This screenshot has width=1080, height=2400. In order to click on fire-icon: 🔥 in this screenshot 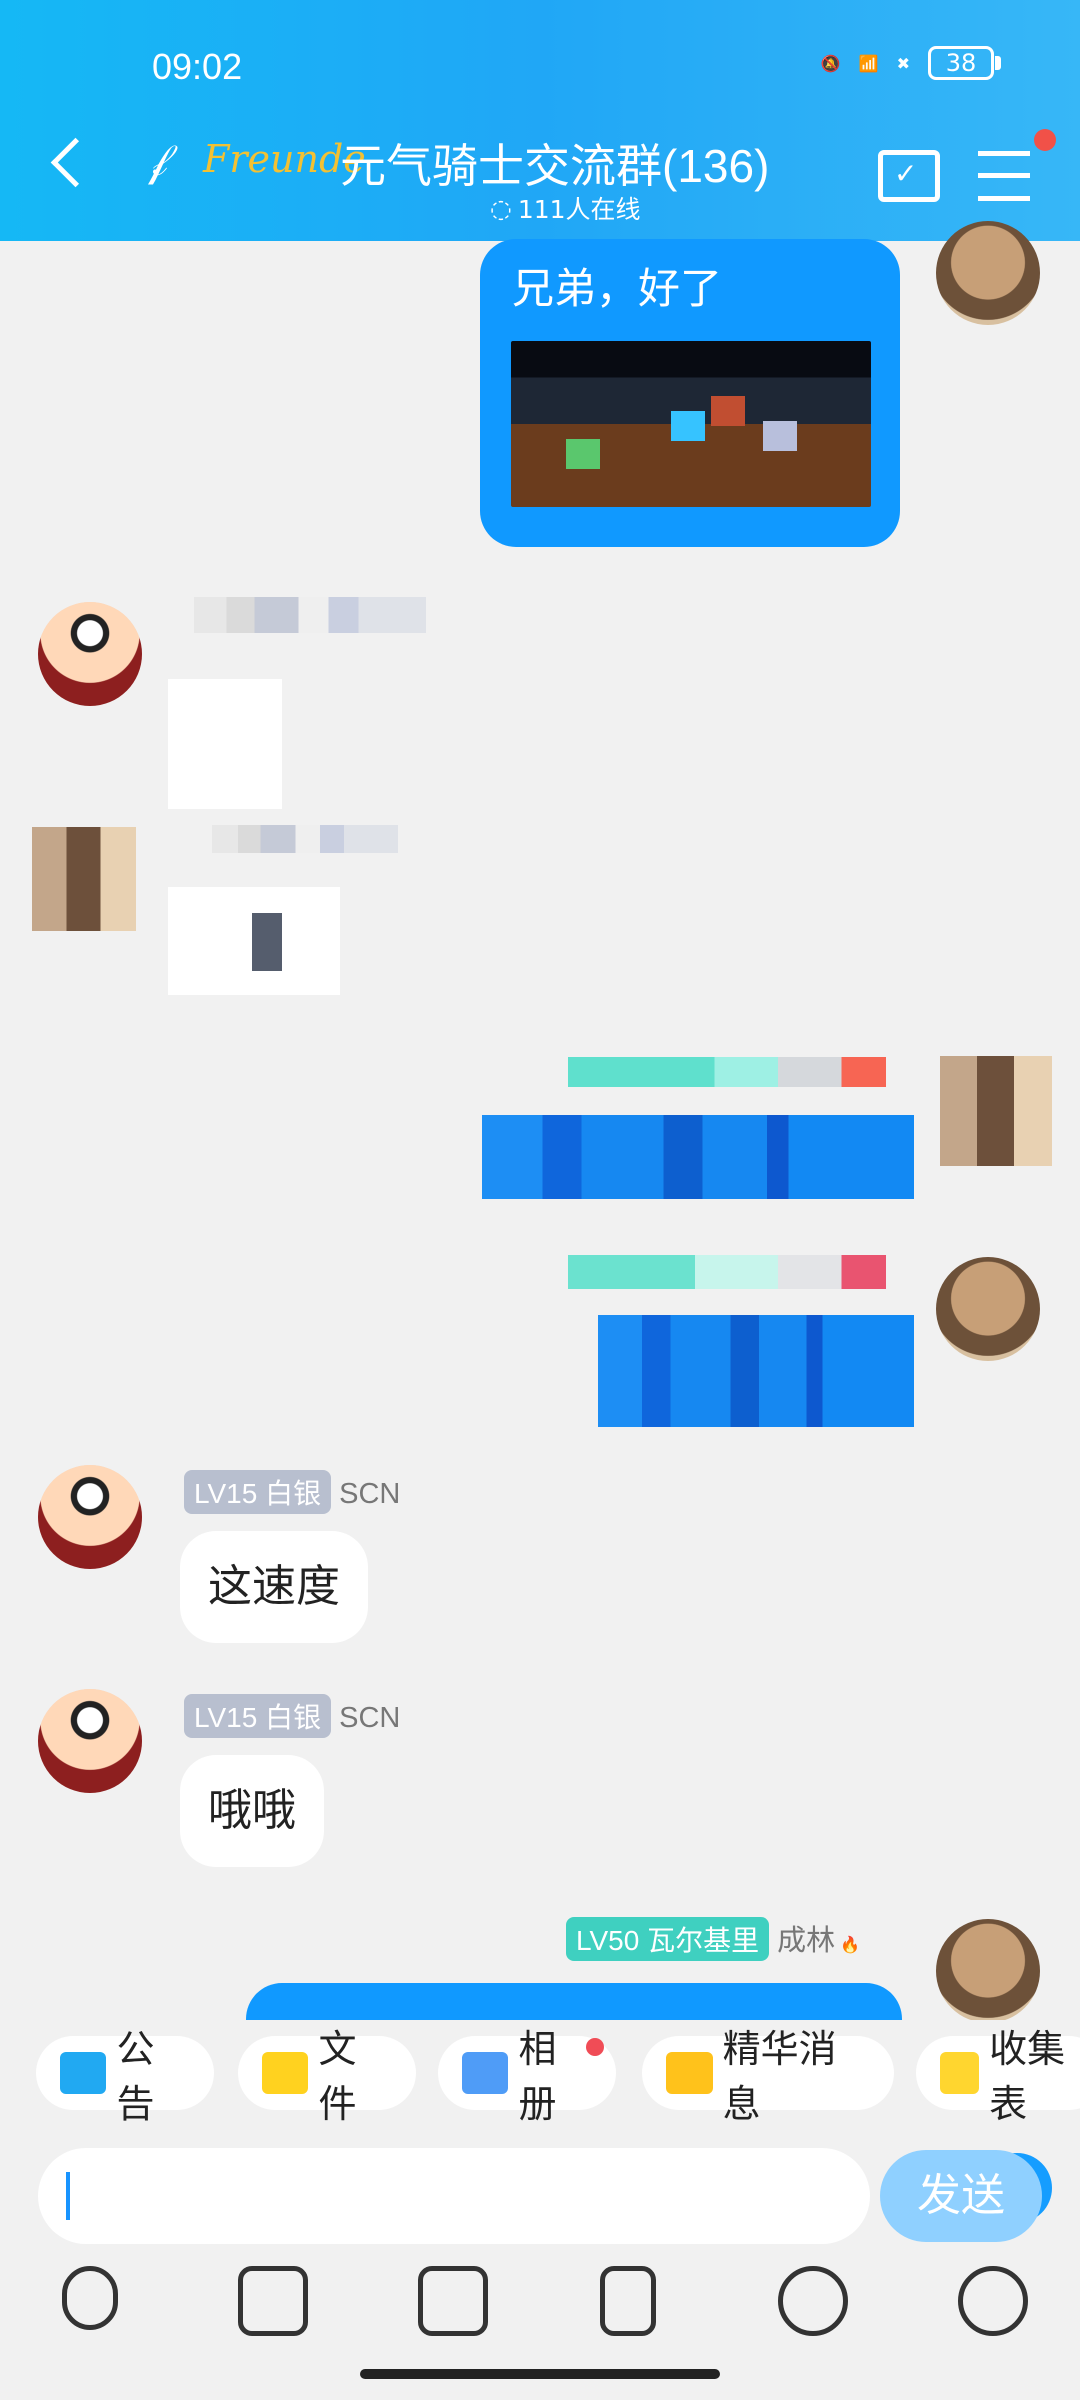, I will do `click(848, 1944)`.